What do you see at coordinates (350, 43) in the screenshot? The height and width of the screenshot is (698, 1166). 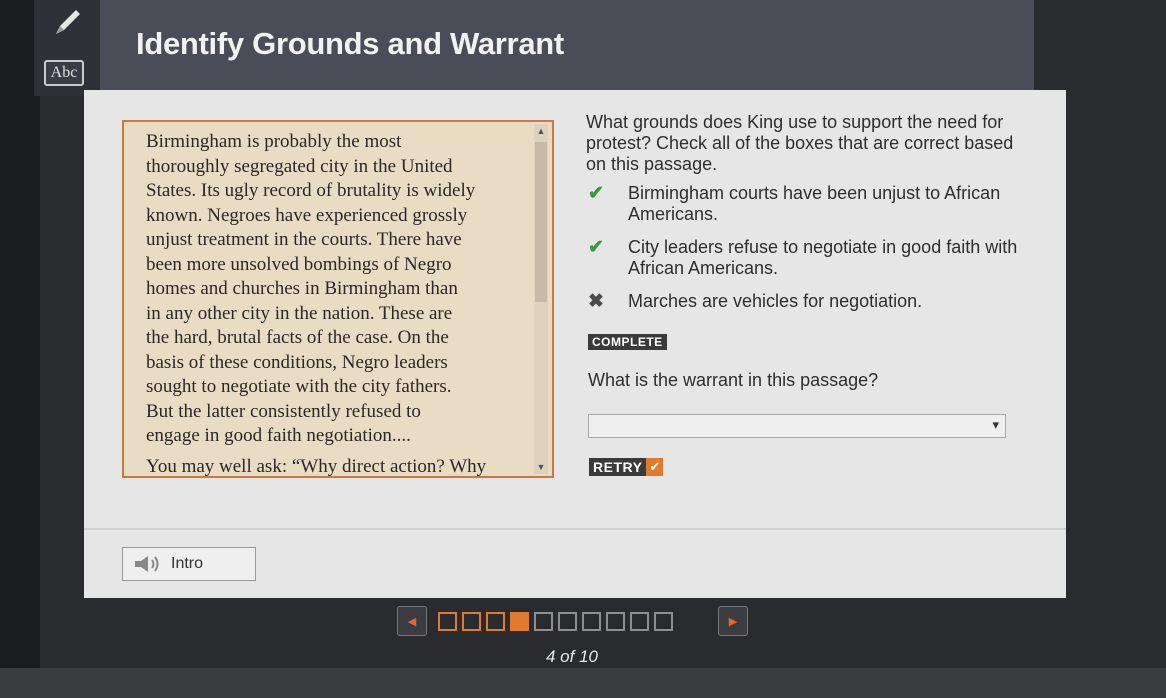 I see `page-title: Identify Grounds and Warrant` at bounding box center [350, 43].